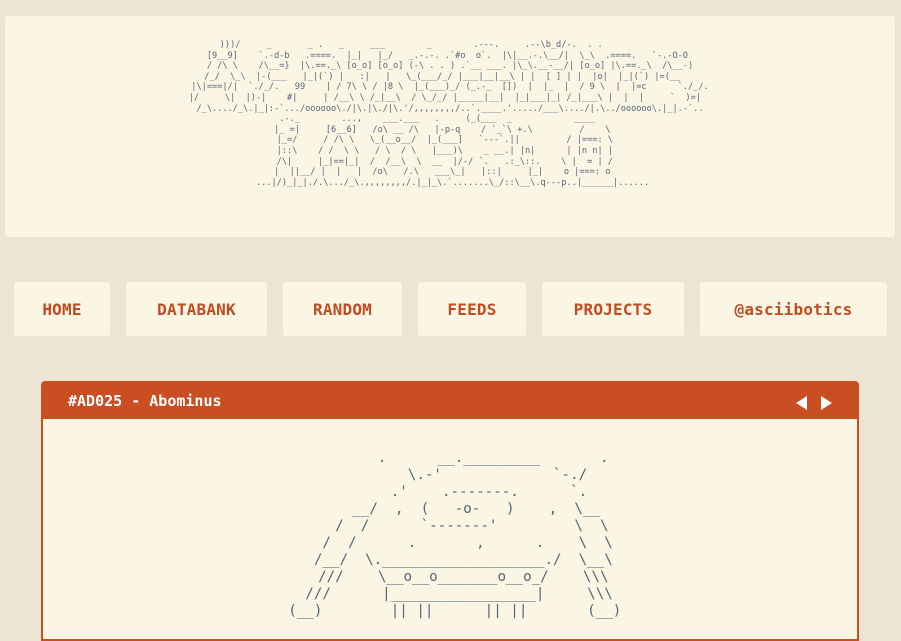 The width and height of the screenshot is (901, 641). I want to click on nav-twitter-button: @asciibotics, so click(793, 309).